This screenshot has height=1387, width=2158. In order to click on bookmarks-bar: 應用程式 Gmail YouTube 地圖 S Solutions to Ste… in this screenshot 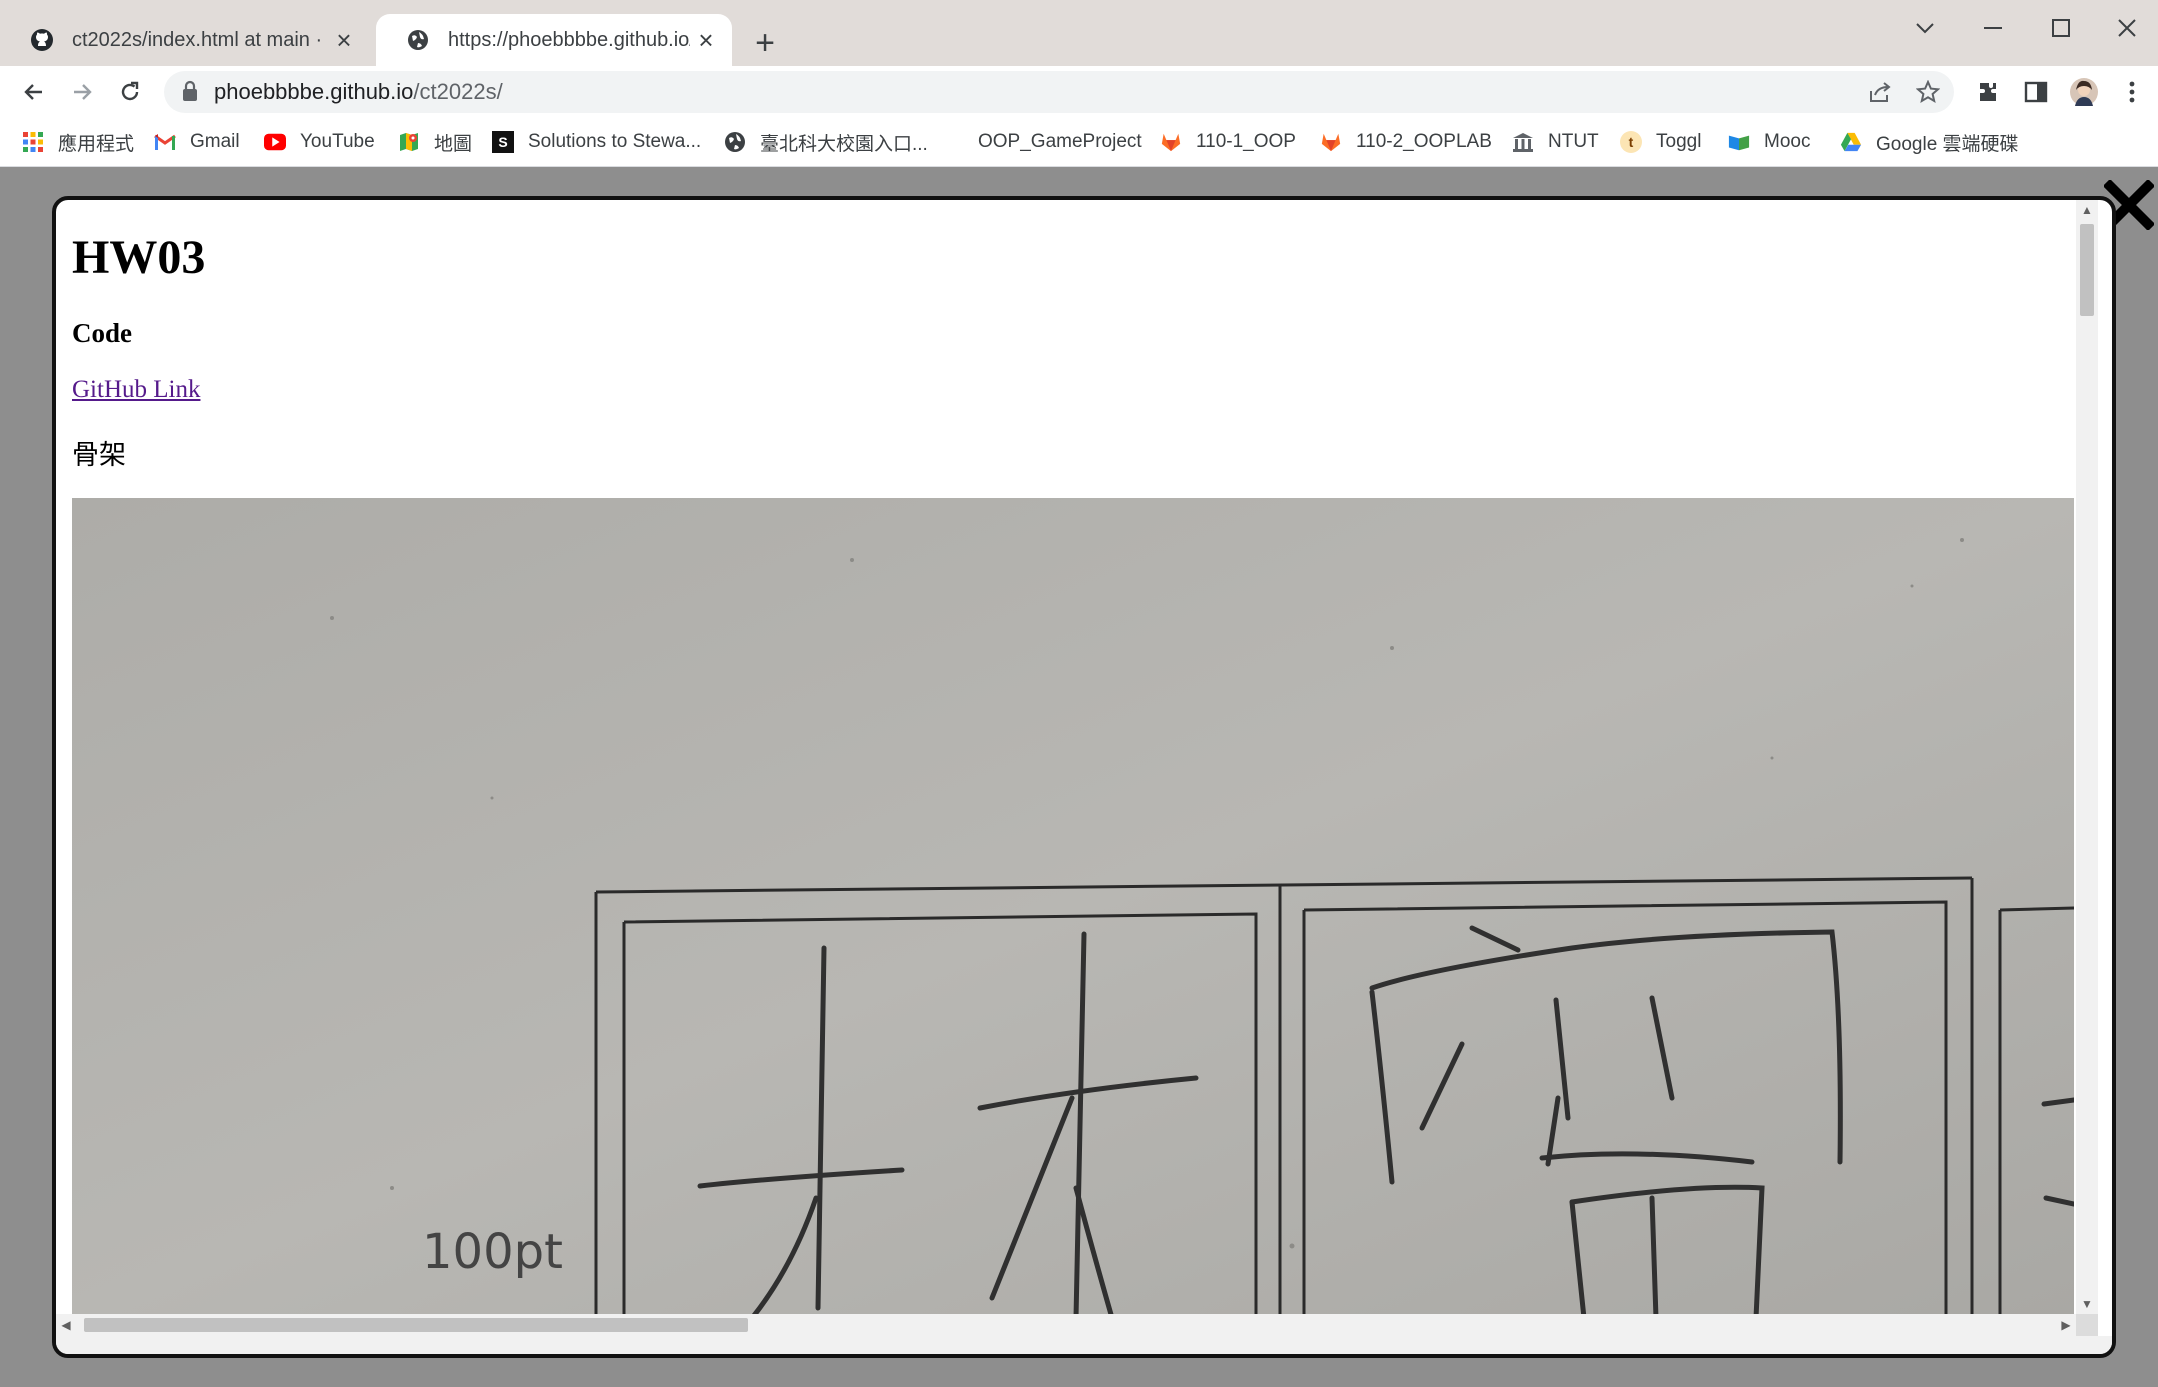, I will do `click(1079, 142)`.